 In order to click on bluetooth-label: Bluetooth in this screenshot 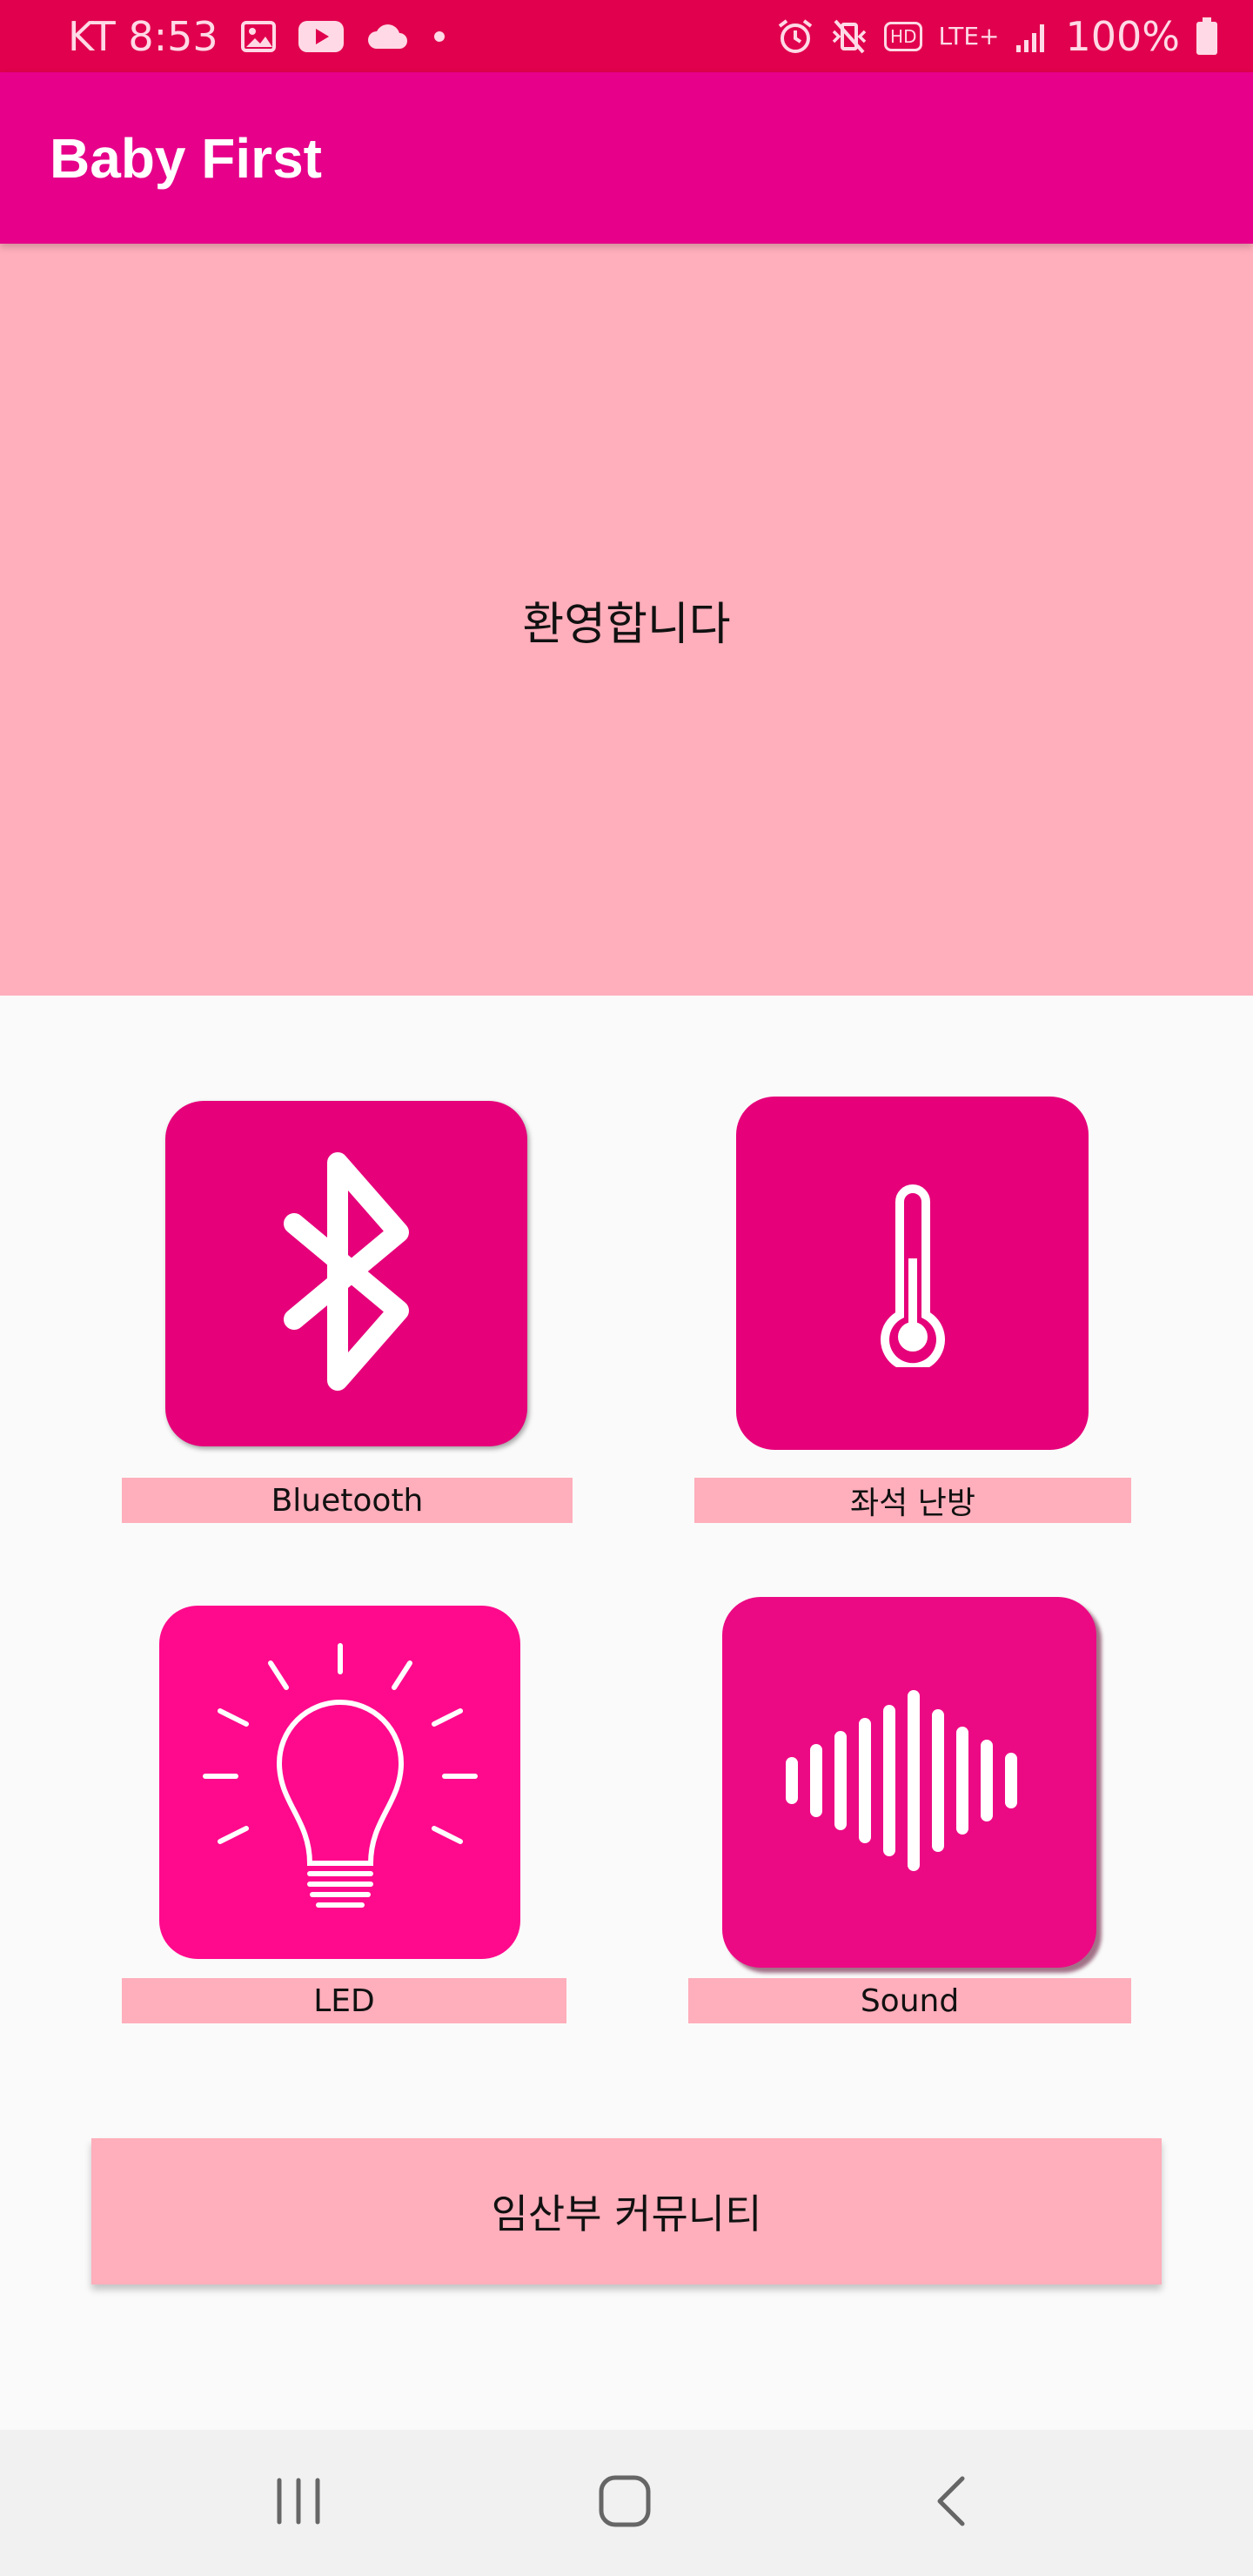, I will do `click(347, 1500)`.